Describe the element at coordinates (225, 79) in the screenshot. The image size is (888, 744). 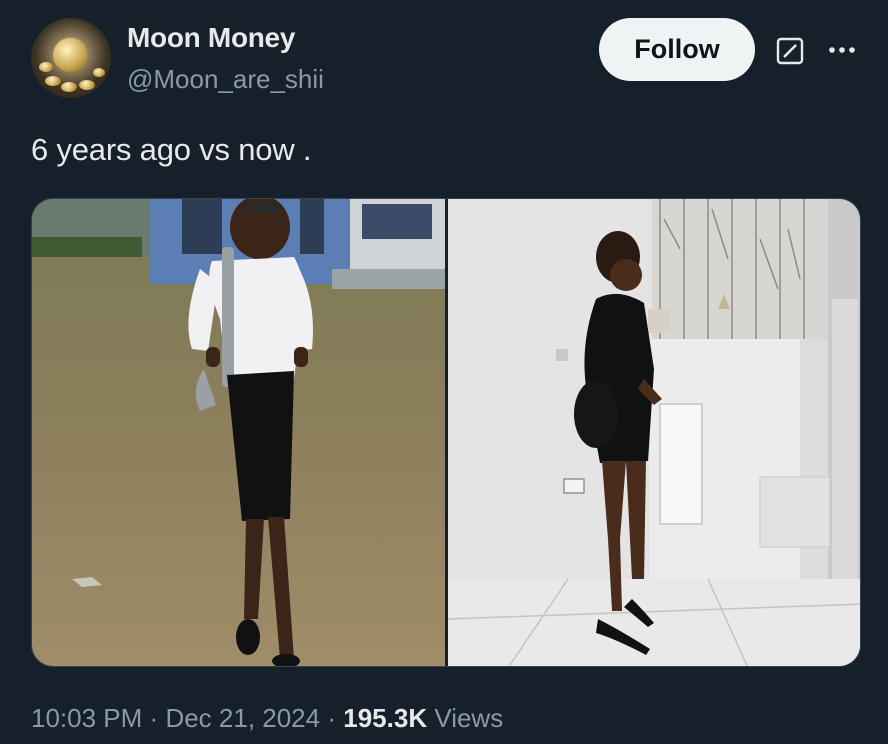
I see `user-handle: @Moon_are_shii` at that location.